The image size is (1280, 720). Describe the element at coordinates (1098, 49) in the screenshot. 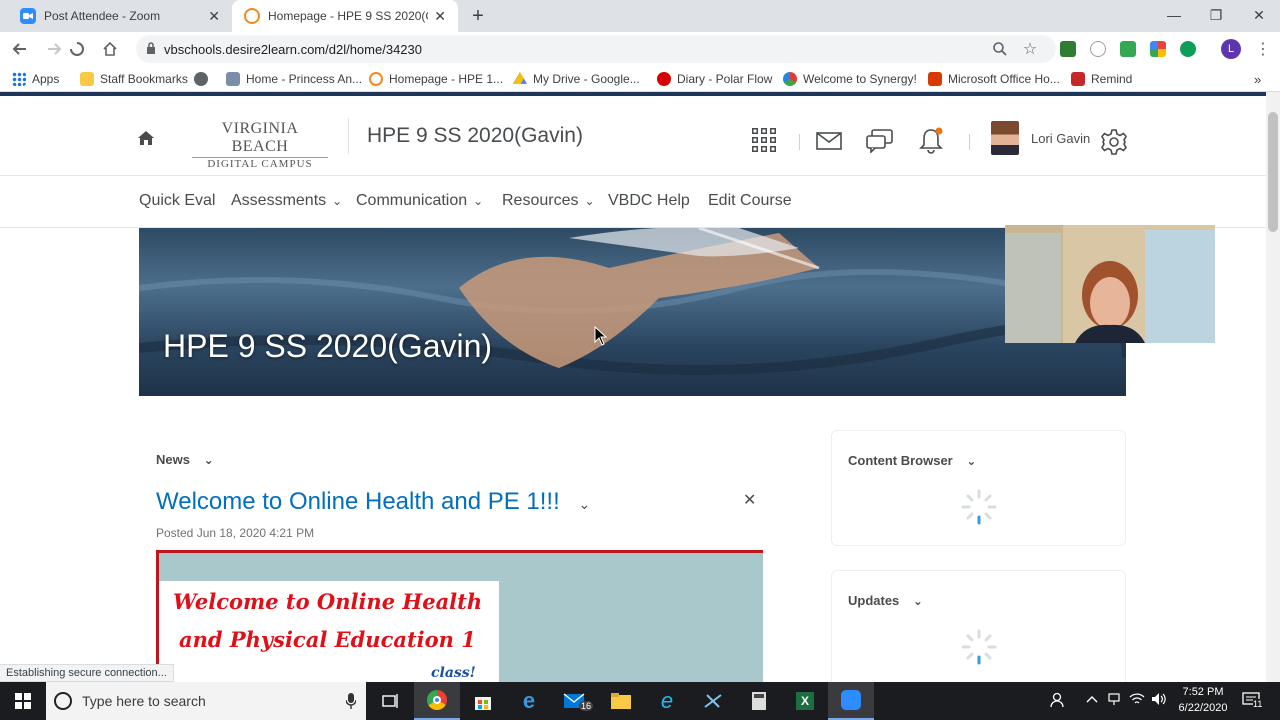

I see `help-extension-icon` at that location.